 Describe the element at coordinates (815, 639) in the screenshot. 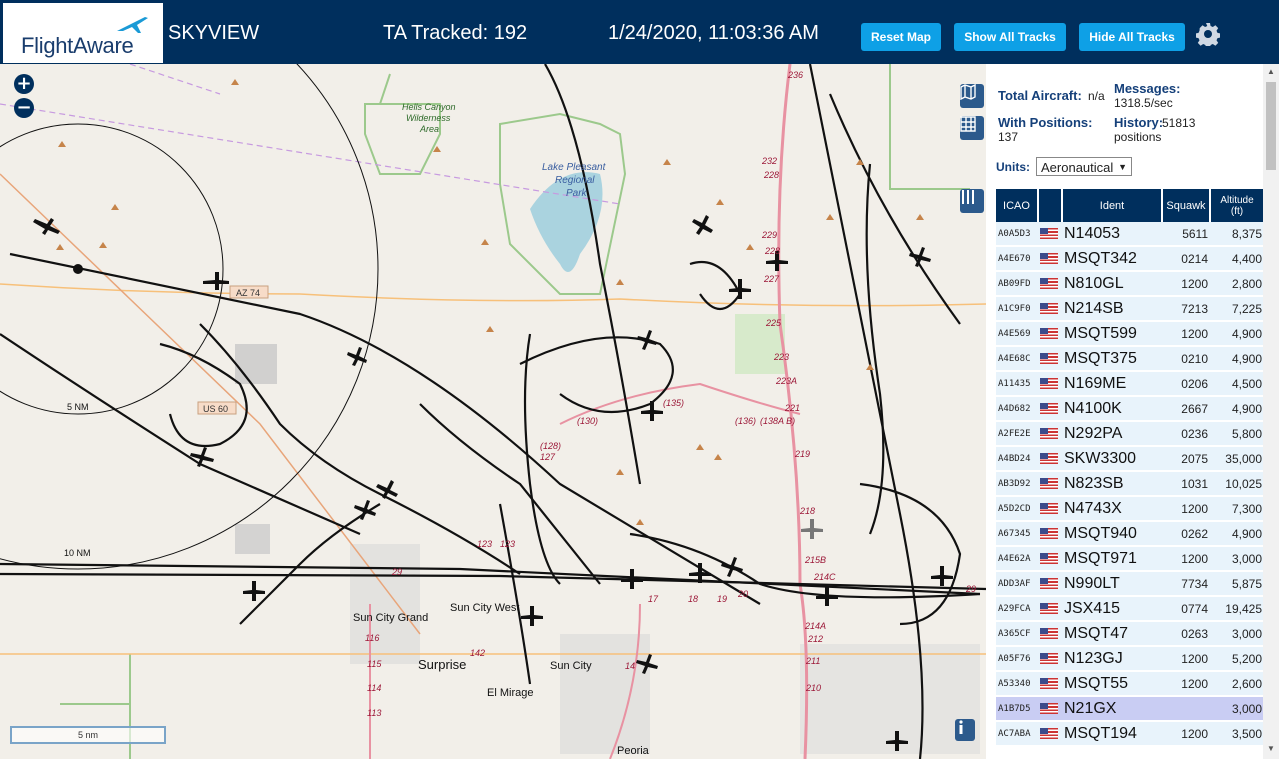

I see `svg-text: 212` at that location.